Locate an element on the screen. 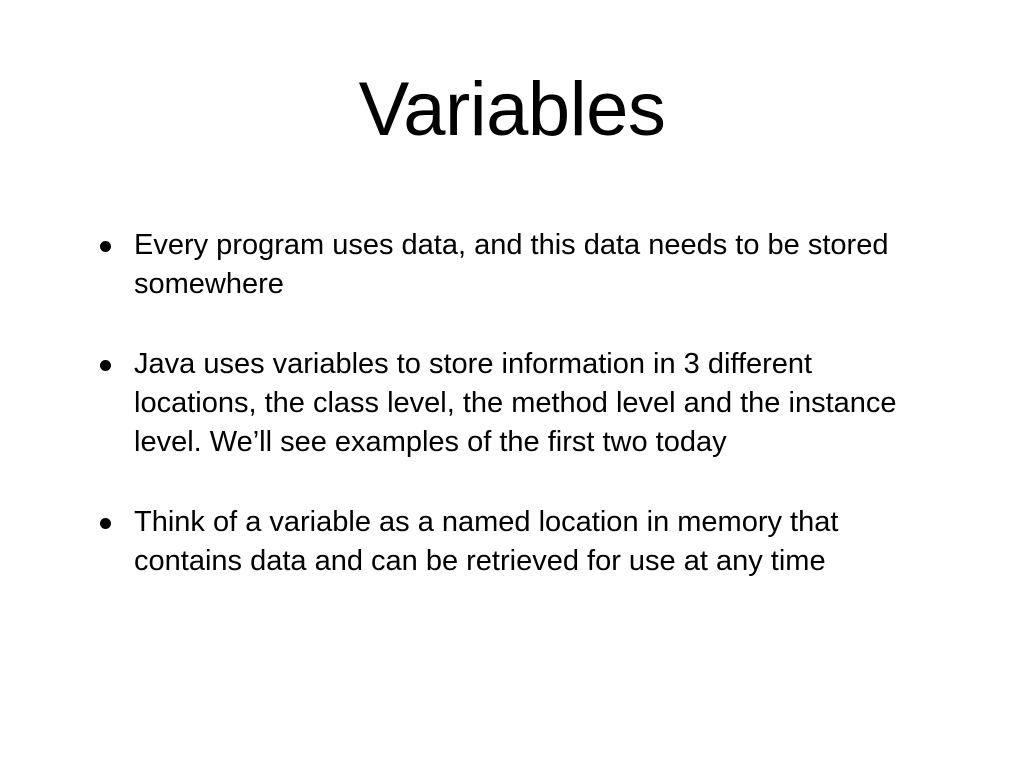  slide-title: Variables is located at coordinates (512, 109).